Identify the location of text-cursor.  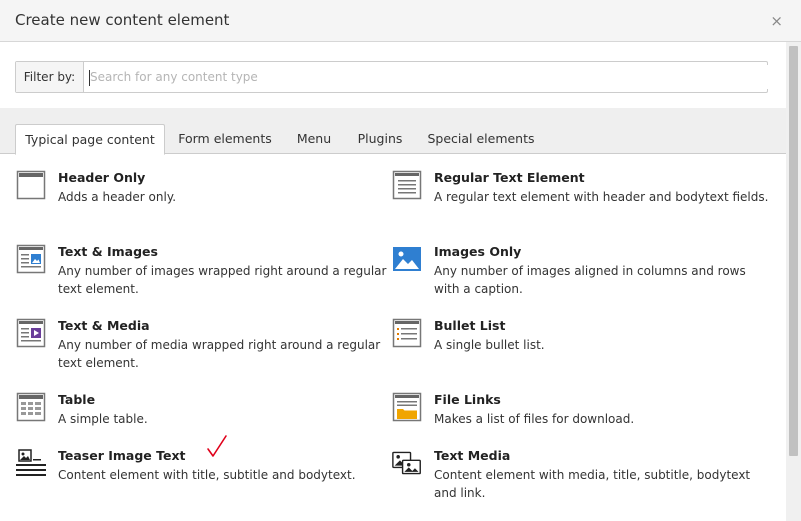
(89, 78).